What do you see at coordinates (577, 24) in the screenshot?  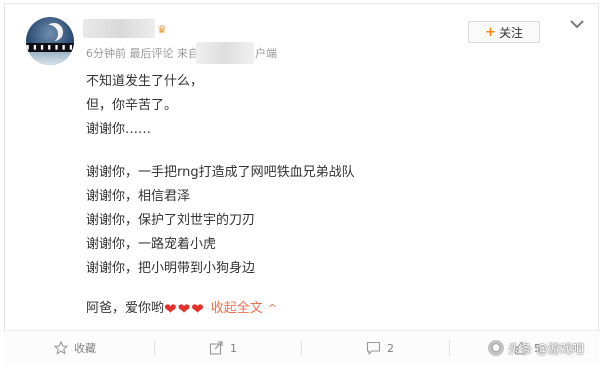 I see `chevron-down-icon` at bounding box center [577, 24].